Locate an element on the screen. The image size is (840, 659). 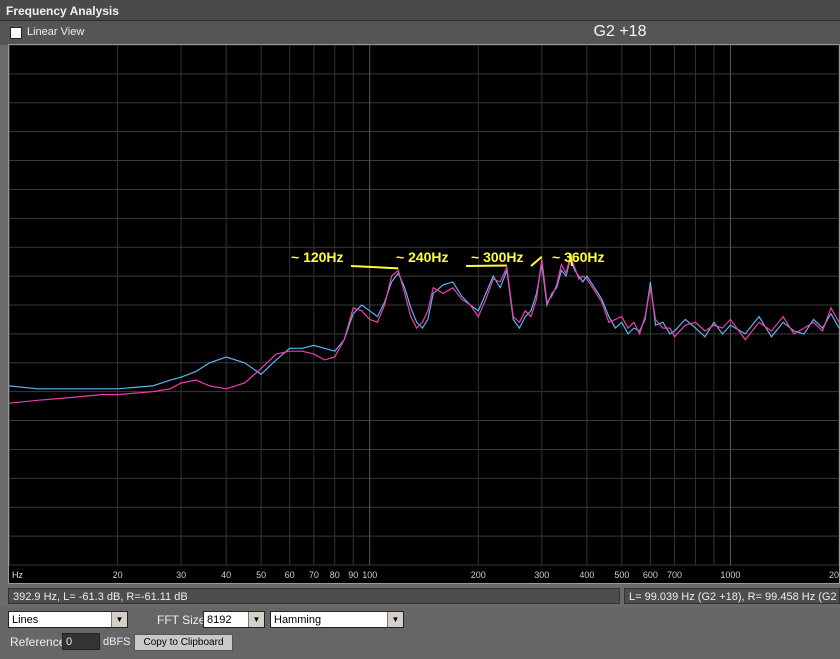
display-mode-select: Lines ▼ is located at coordinates (68, 619).